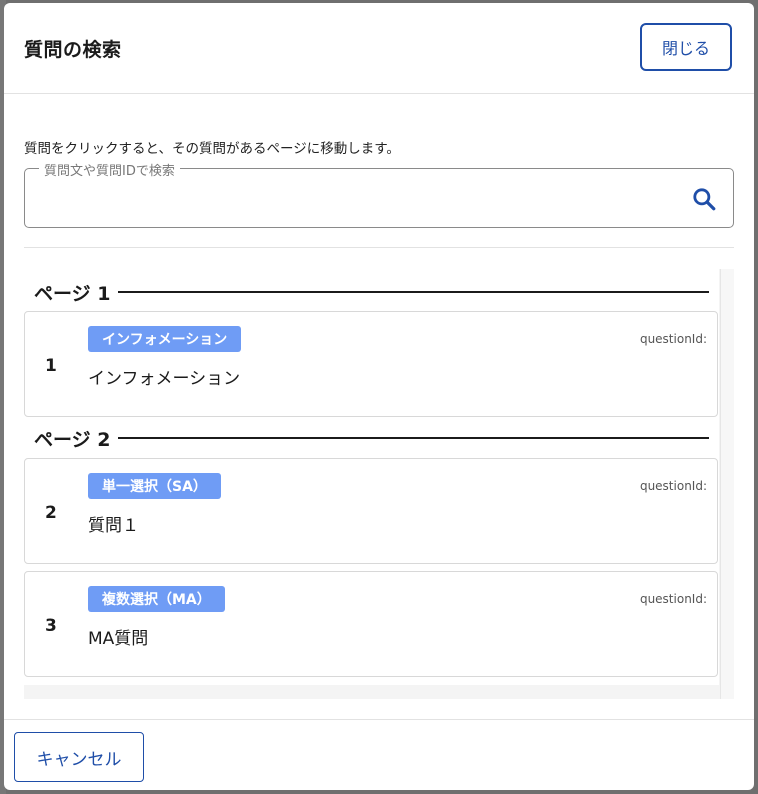 This screenshot has width=758, height=794. What do you see at coordinates (109, 169) in the screenshot?
I see `search-label: 質問文や質問IDで検索` at bounding box center [109, 169].